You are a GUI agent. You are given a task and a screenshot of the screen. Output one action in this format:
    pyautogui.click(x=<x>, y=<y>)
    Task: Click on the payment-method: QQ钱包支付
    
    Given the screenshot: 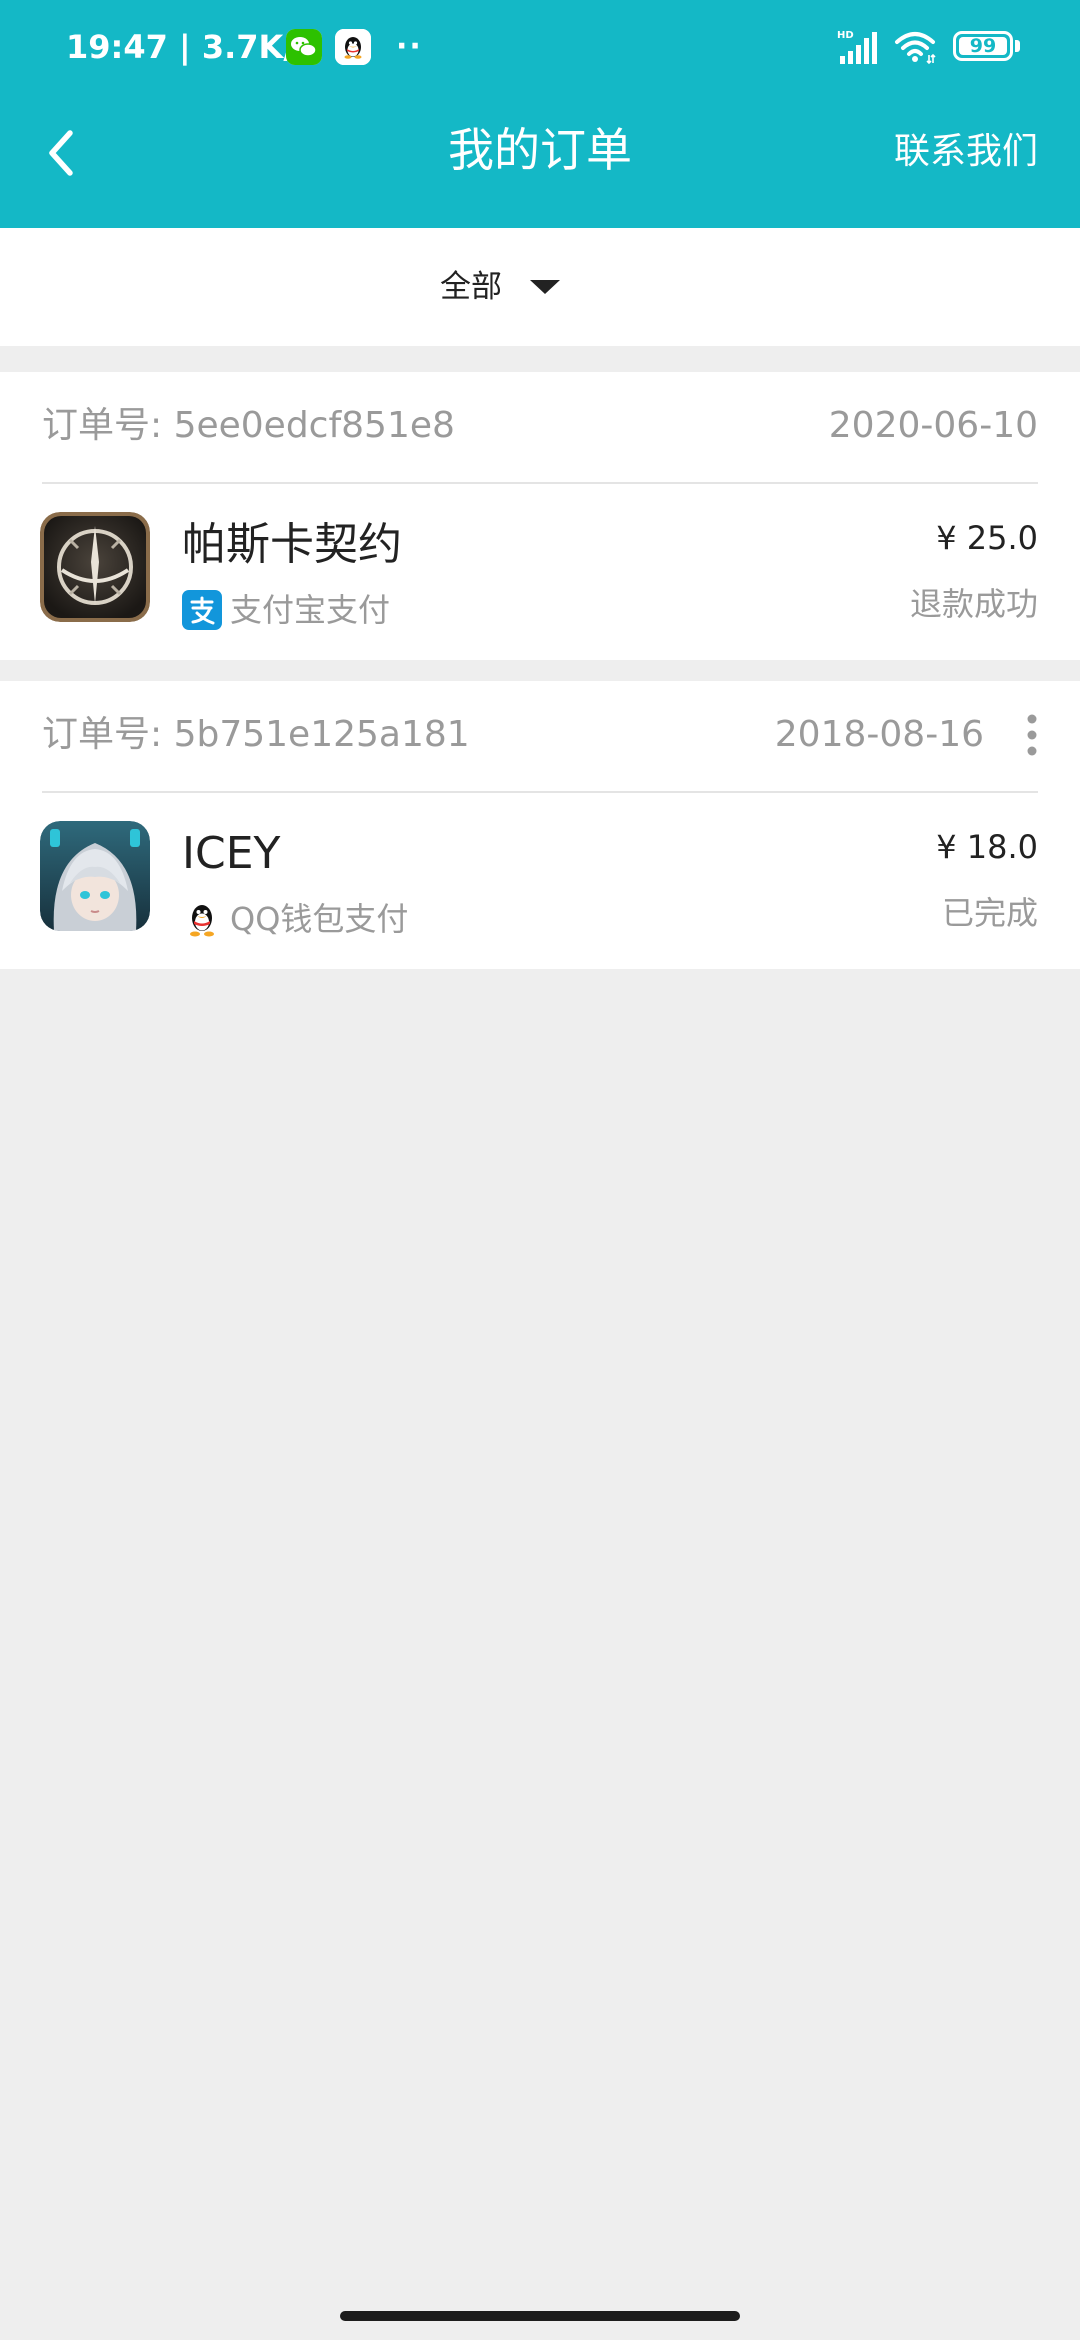 What is the action you would take?
    pyautogui.click(x=295, y=919)
    